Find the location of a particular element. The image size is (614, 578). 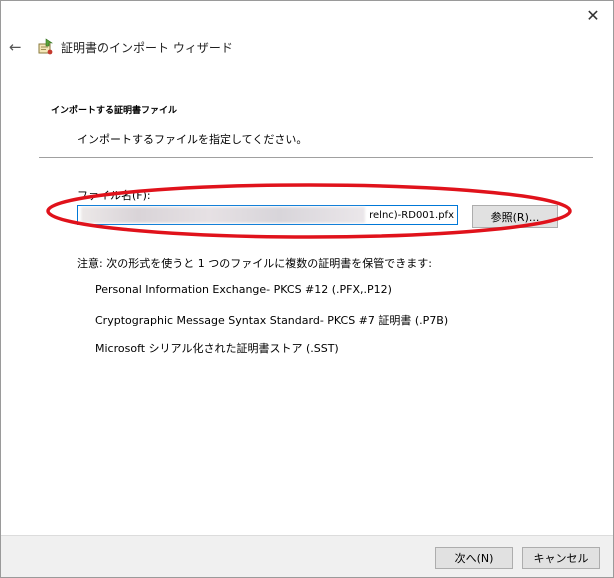

wizard-header: ← 証明書のインポート ウィザード is located at coordinates (121, 47).